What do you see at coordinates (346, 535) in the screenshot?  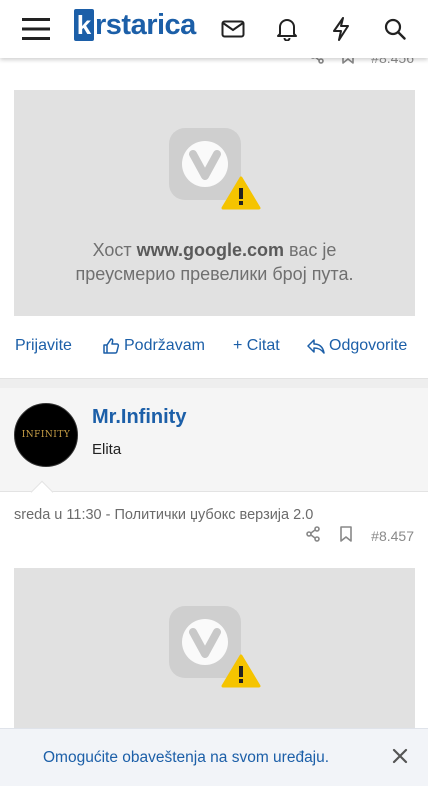 I see `bookmark-icon` at bounding box center [346, 535].